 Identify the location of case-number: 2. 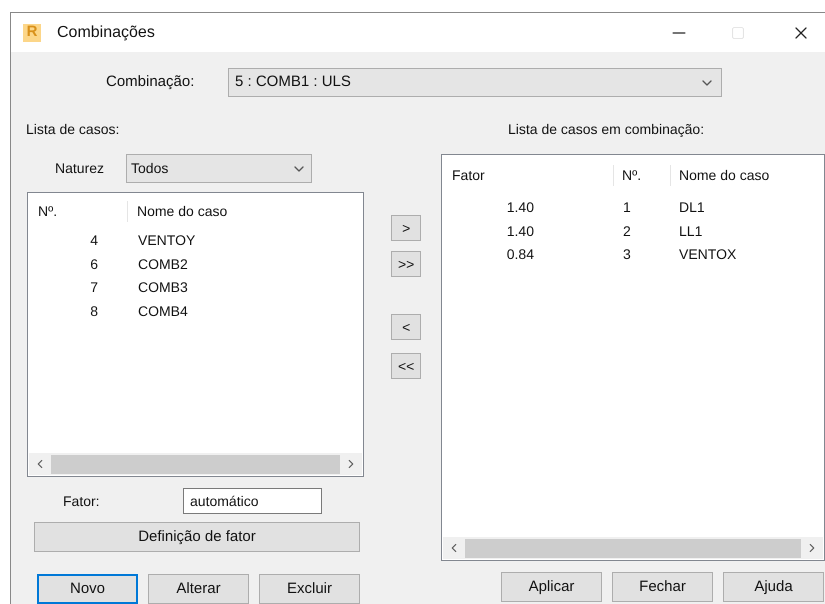
(627, 231).